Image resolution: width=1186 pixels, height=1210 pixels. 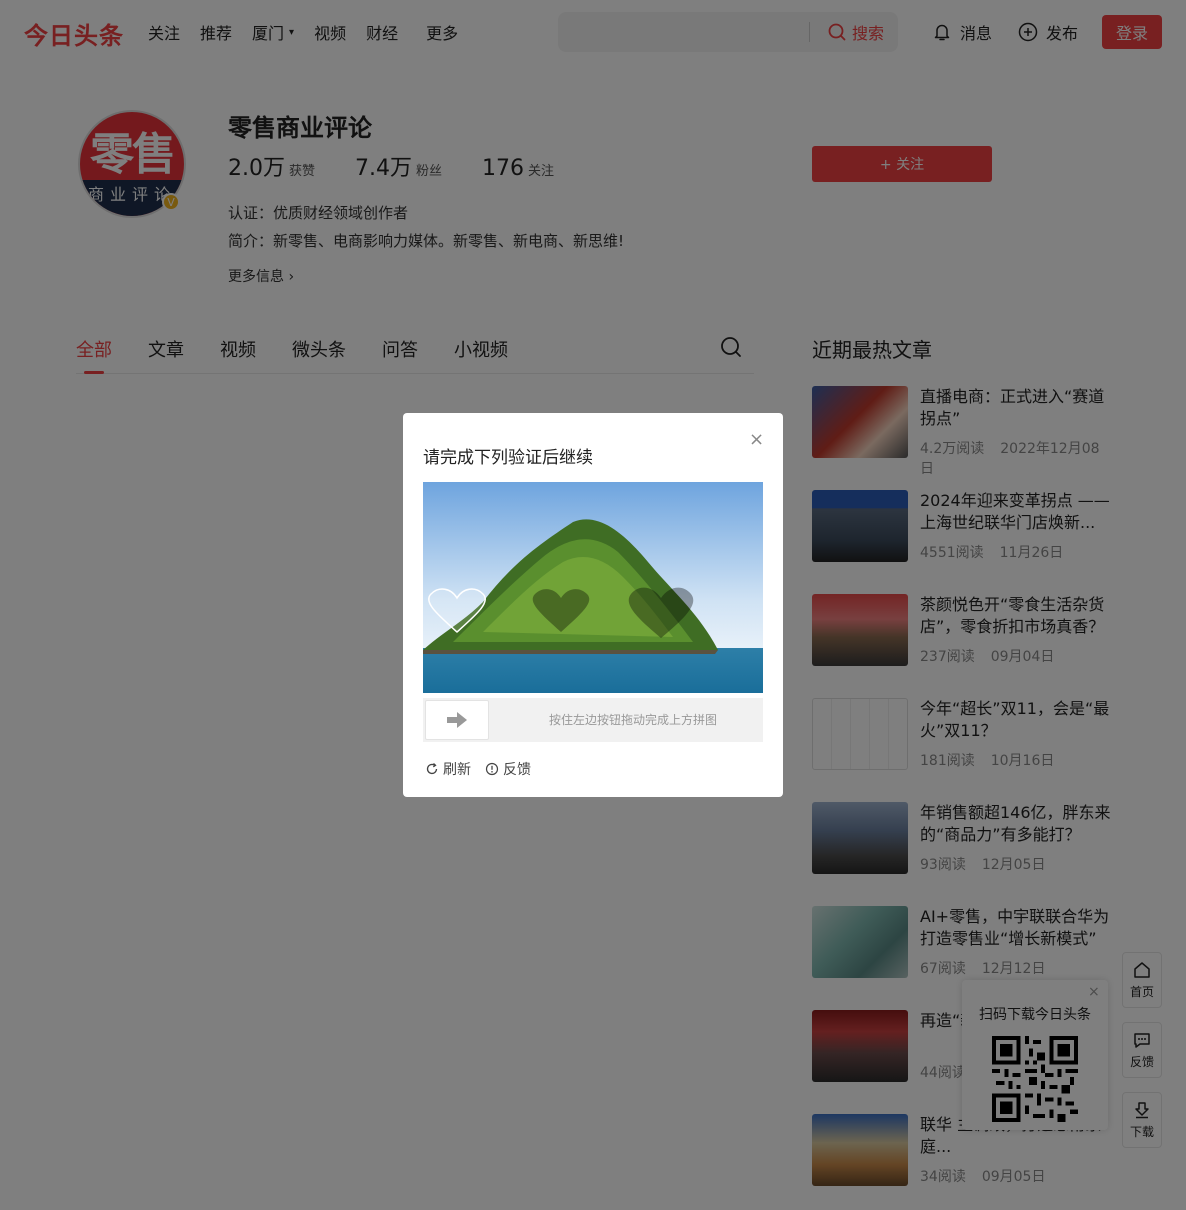 I want to click on captcha-actions: 刷新 反馈, so click(x=485, y=769).